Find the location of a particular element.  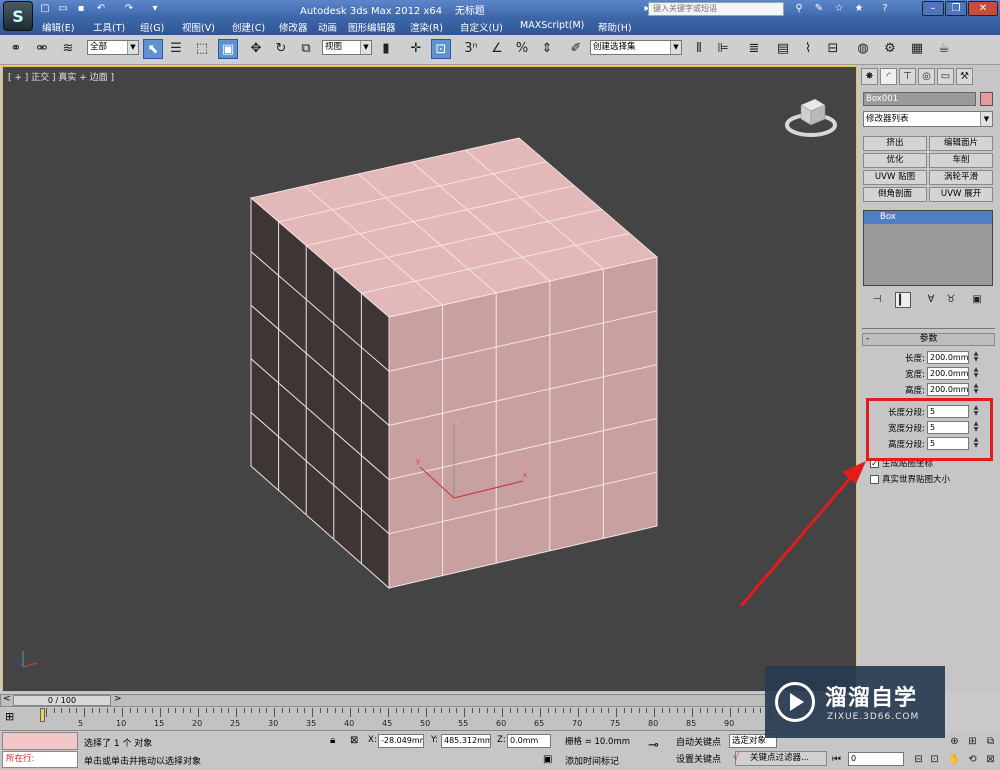

lock-selection-icon: 🔒︎ is located at coordinates (332, 740).